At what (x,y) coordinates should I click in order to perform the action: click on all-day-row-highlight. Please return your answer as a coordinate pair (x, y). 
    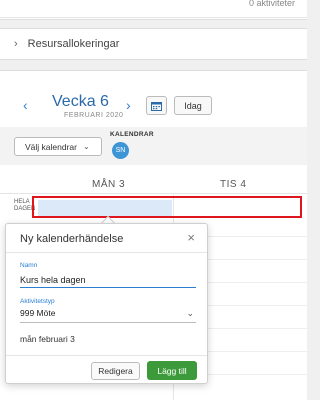
    Looking at the image, I should click on (167, 207).